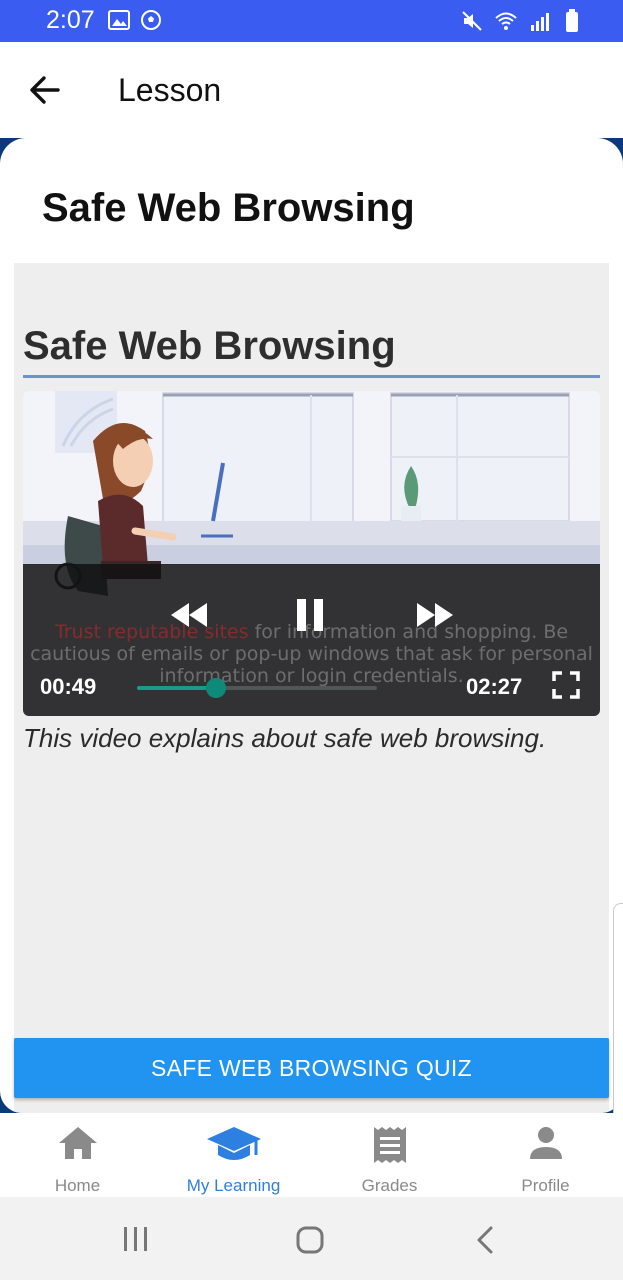 The image size is (623, 1280). I want to click on chevron-left-icon, so click(485, 1240).